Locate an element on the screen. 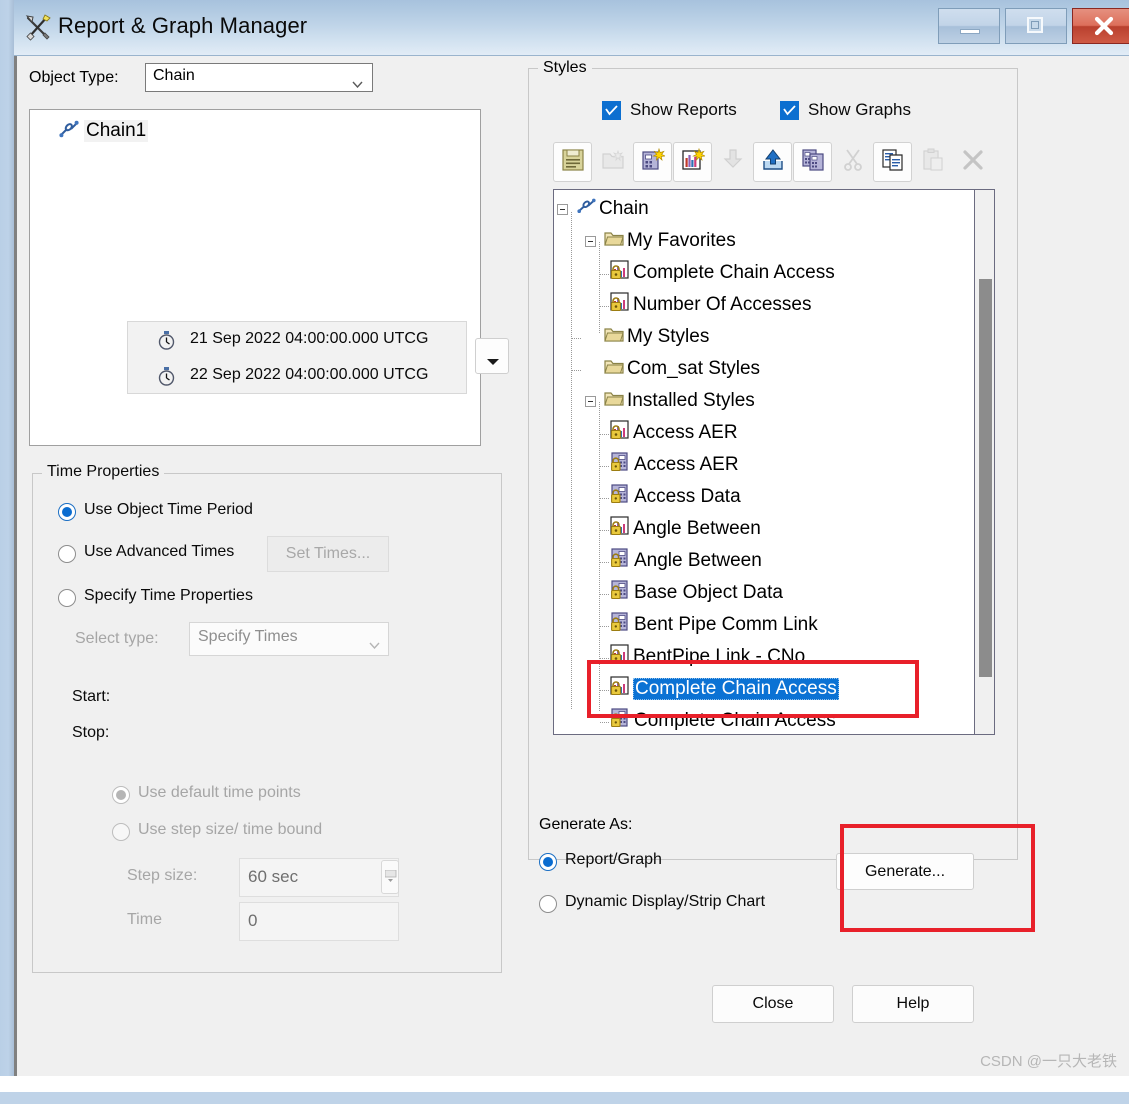 This screenshot has width=1129, height=1104. tree-item-complete-chain-access-selected: Complete Chain Access is located at coordinates (764, 689).